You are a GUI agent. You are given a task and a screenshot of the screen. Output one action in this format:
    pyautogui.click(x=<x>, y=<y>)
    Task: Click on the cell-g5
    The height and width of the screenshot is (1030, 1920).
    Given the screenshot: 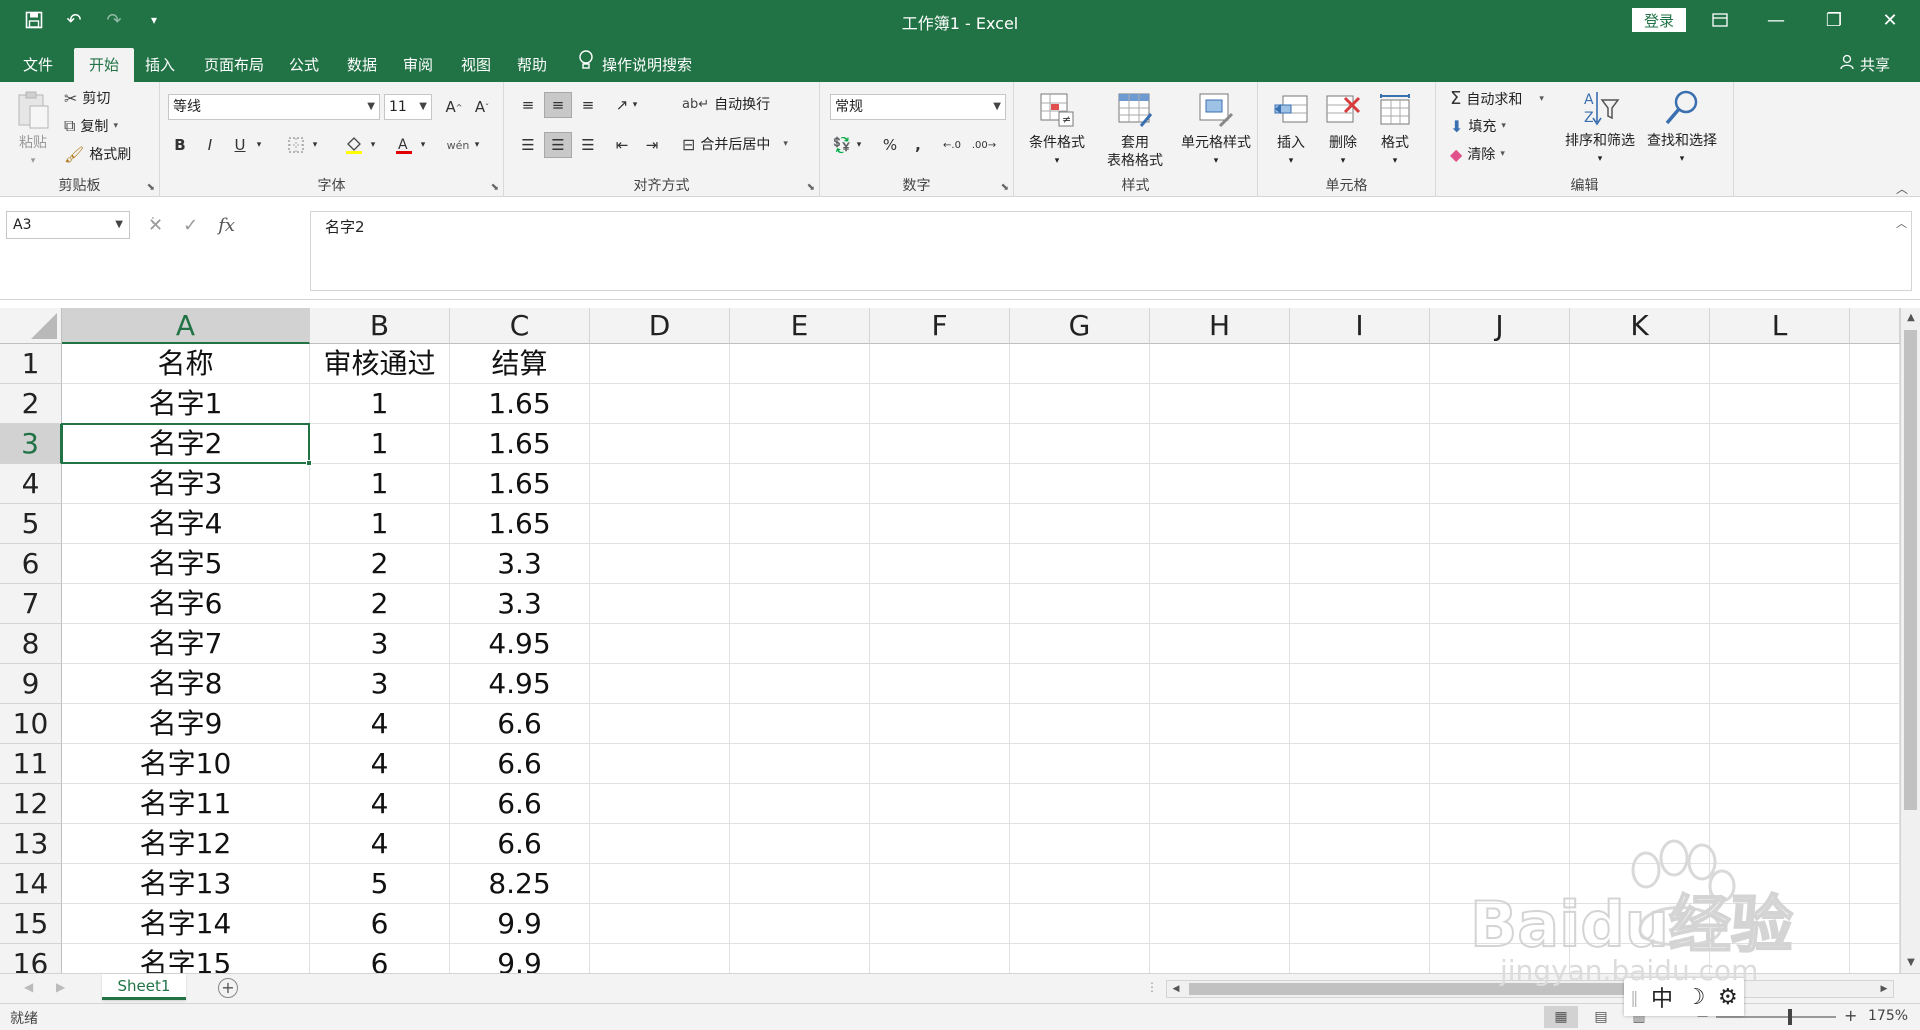 What is the action you would take?
    pyautogui.click(x=1080, y=524)
    